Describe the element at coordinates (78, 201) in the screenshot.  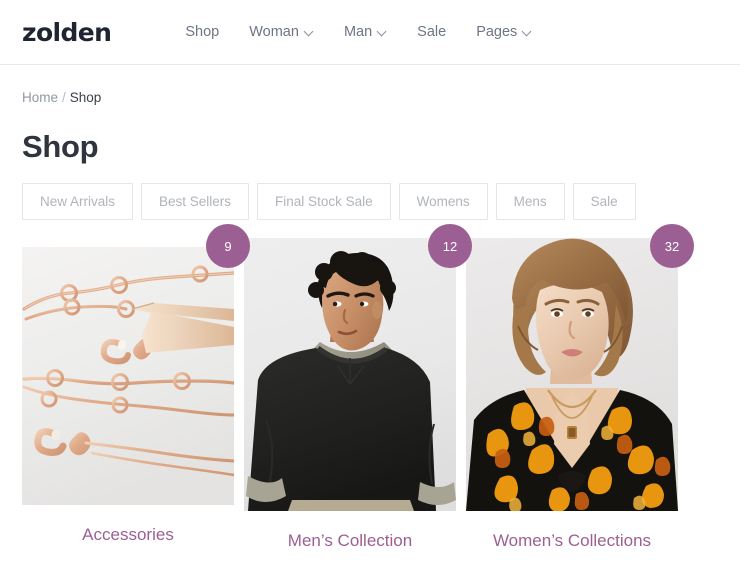
I see `filter-new-arrivals: New Arrivals` at that location.